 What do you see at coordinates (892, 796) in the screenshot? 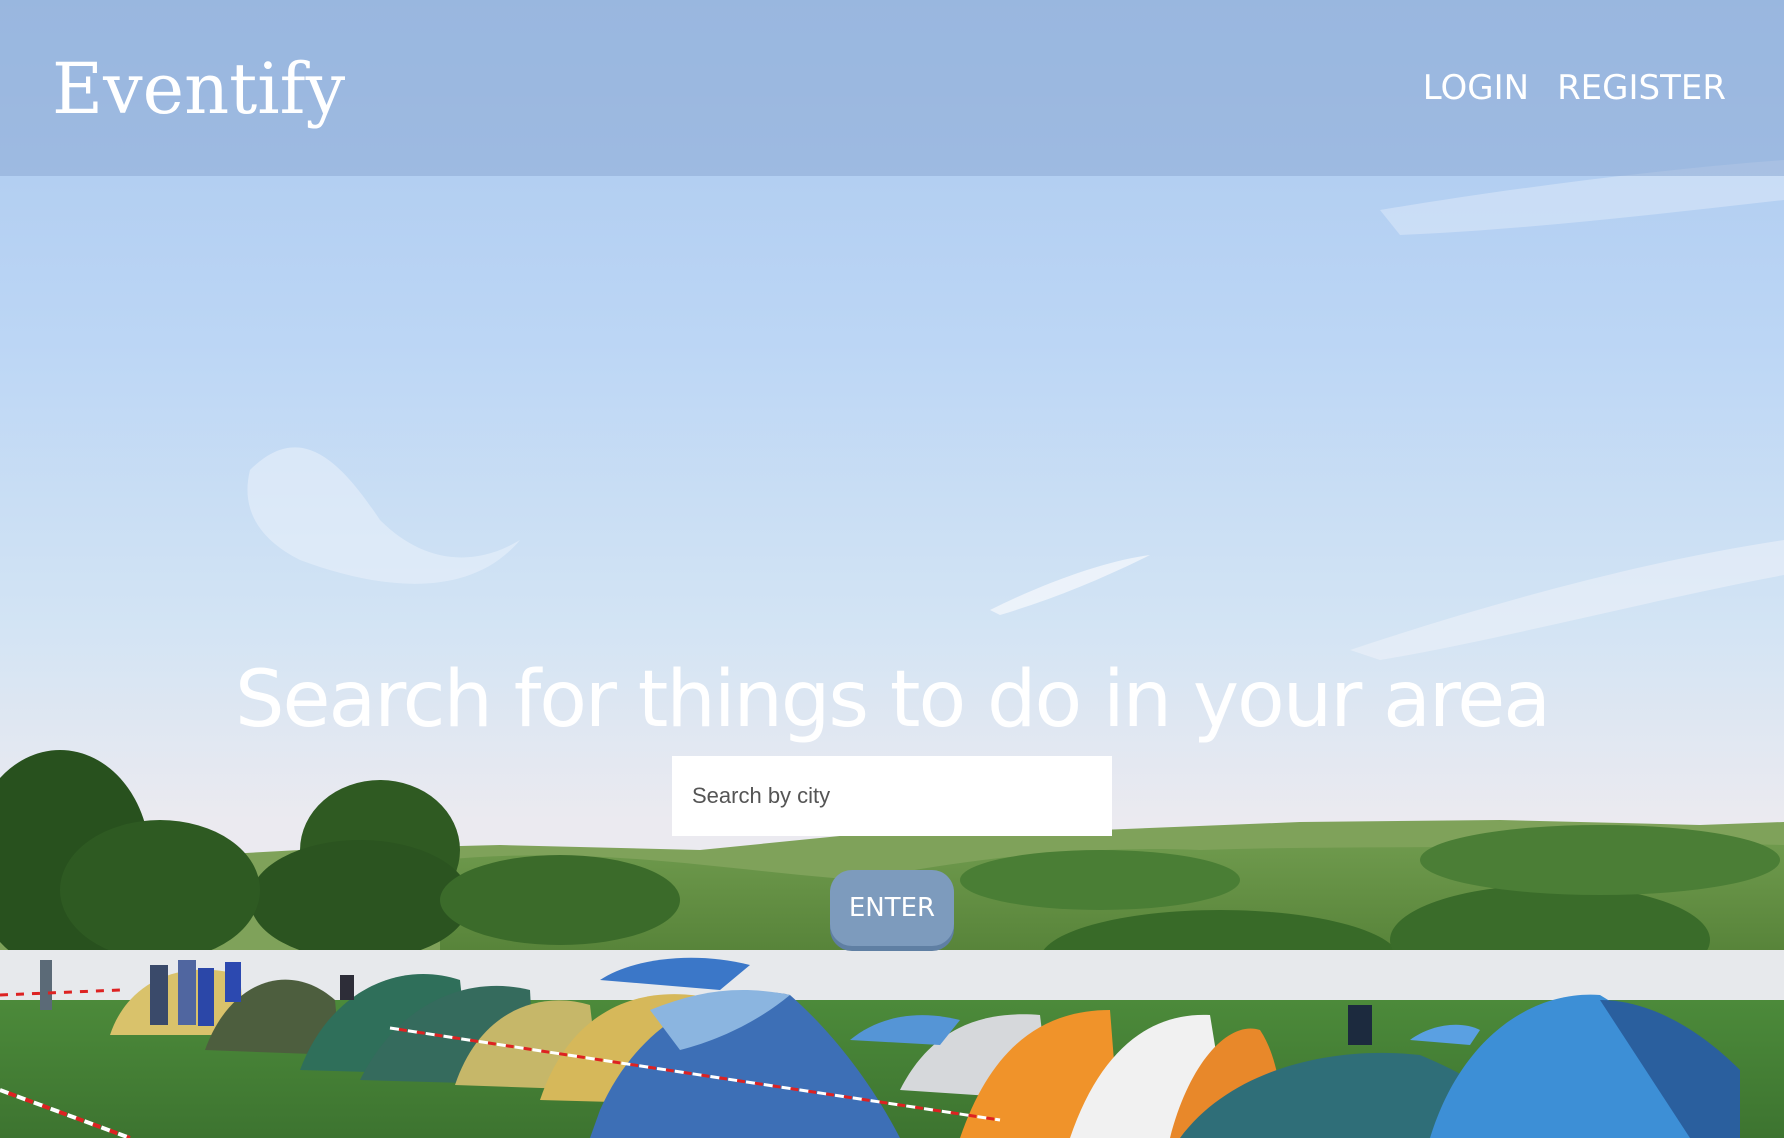
I see `city-search-input` at bounding box center [892, 796].